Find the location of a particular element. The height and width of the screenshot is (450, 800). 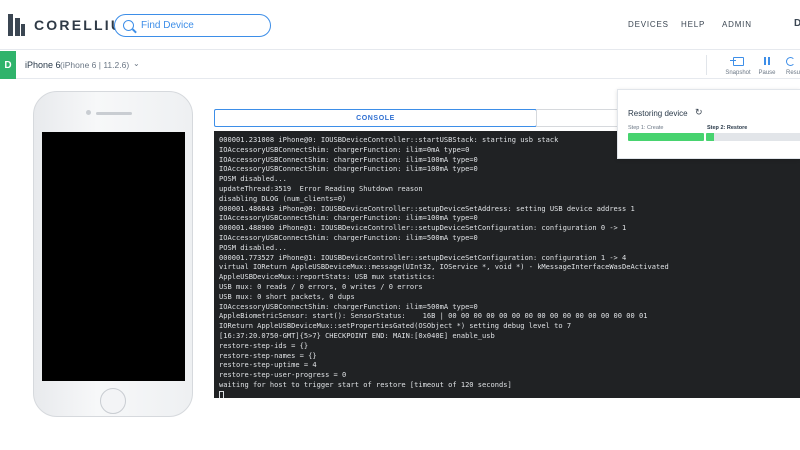

nav-help: HELP is located at coordinates (693, 24).